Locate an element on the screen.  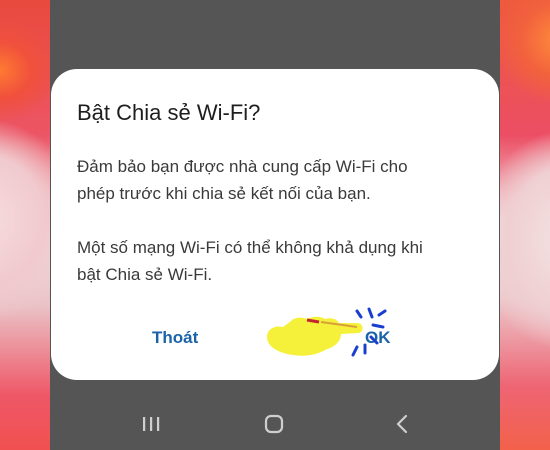
wallpaper-right is located at coordinates (524, 225).